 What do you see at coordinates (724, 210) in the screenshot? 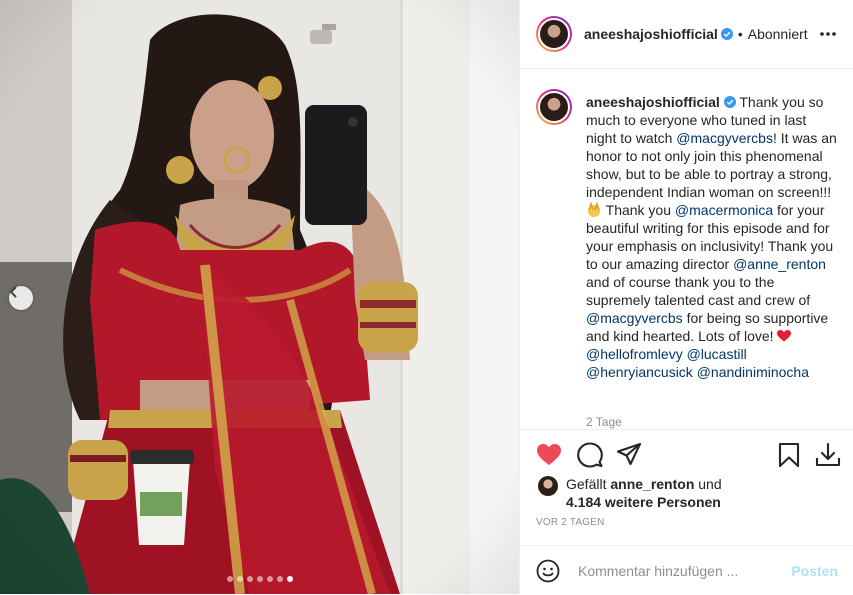
I see `mention-link: @macermonica` at bounding box center [724, 210].